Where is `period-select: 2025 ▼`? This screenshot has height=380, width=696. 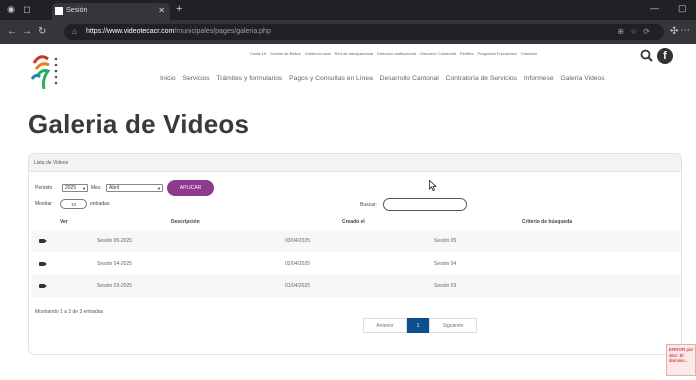 period-select: 2025 ▼ is located at coordinates (75, 188).